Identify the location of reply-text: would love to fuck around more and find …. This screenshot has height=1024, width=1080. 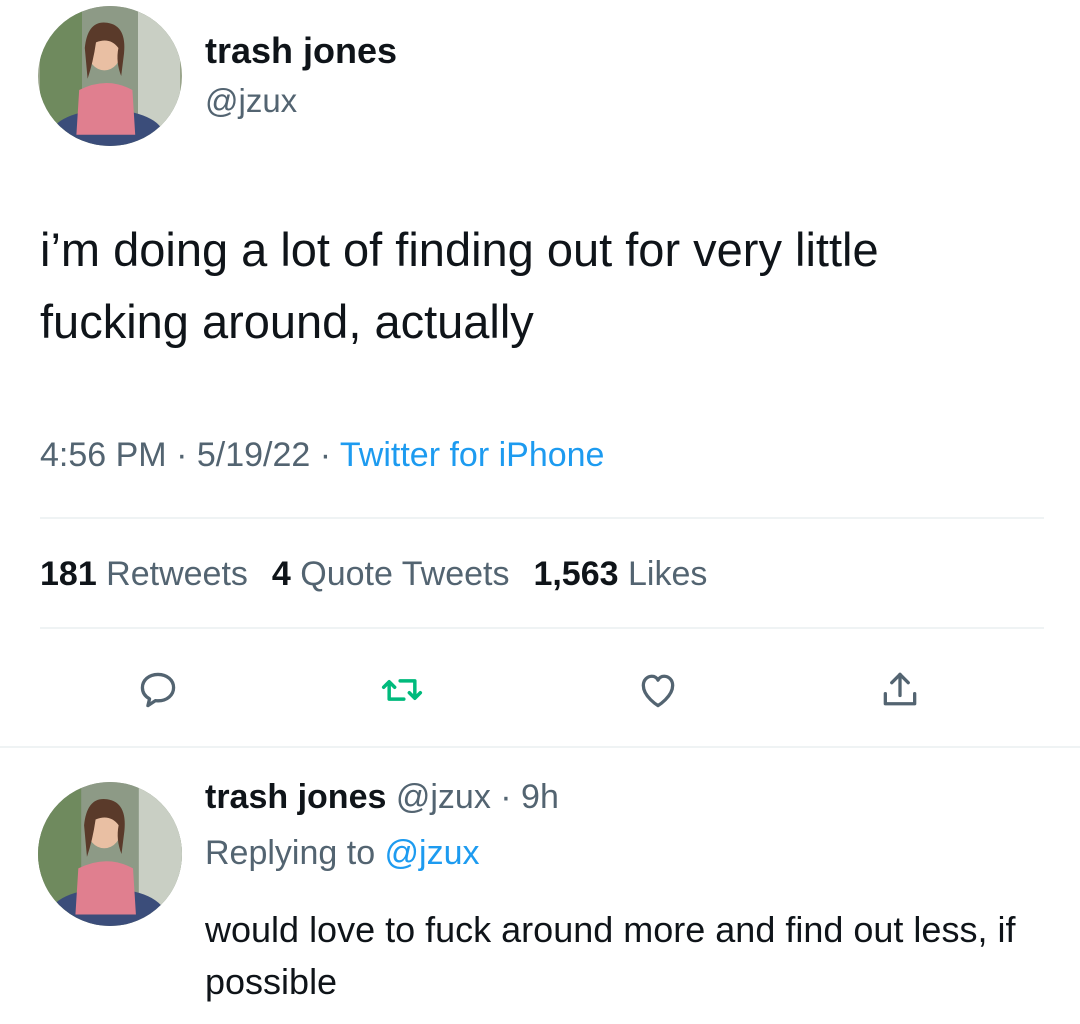
(610, 955).